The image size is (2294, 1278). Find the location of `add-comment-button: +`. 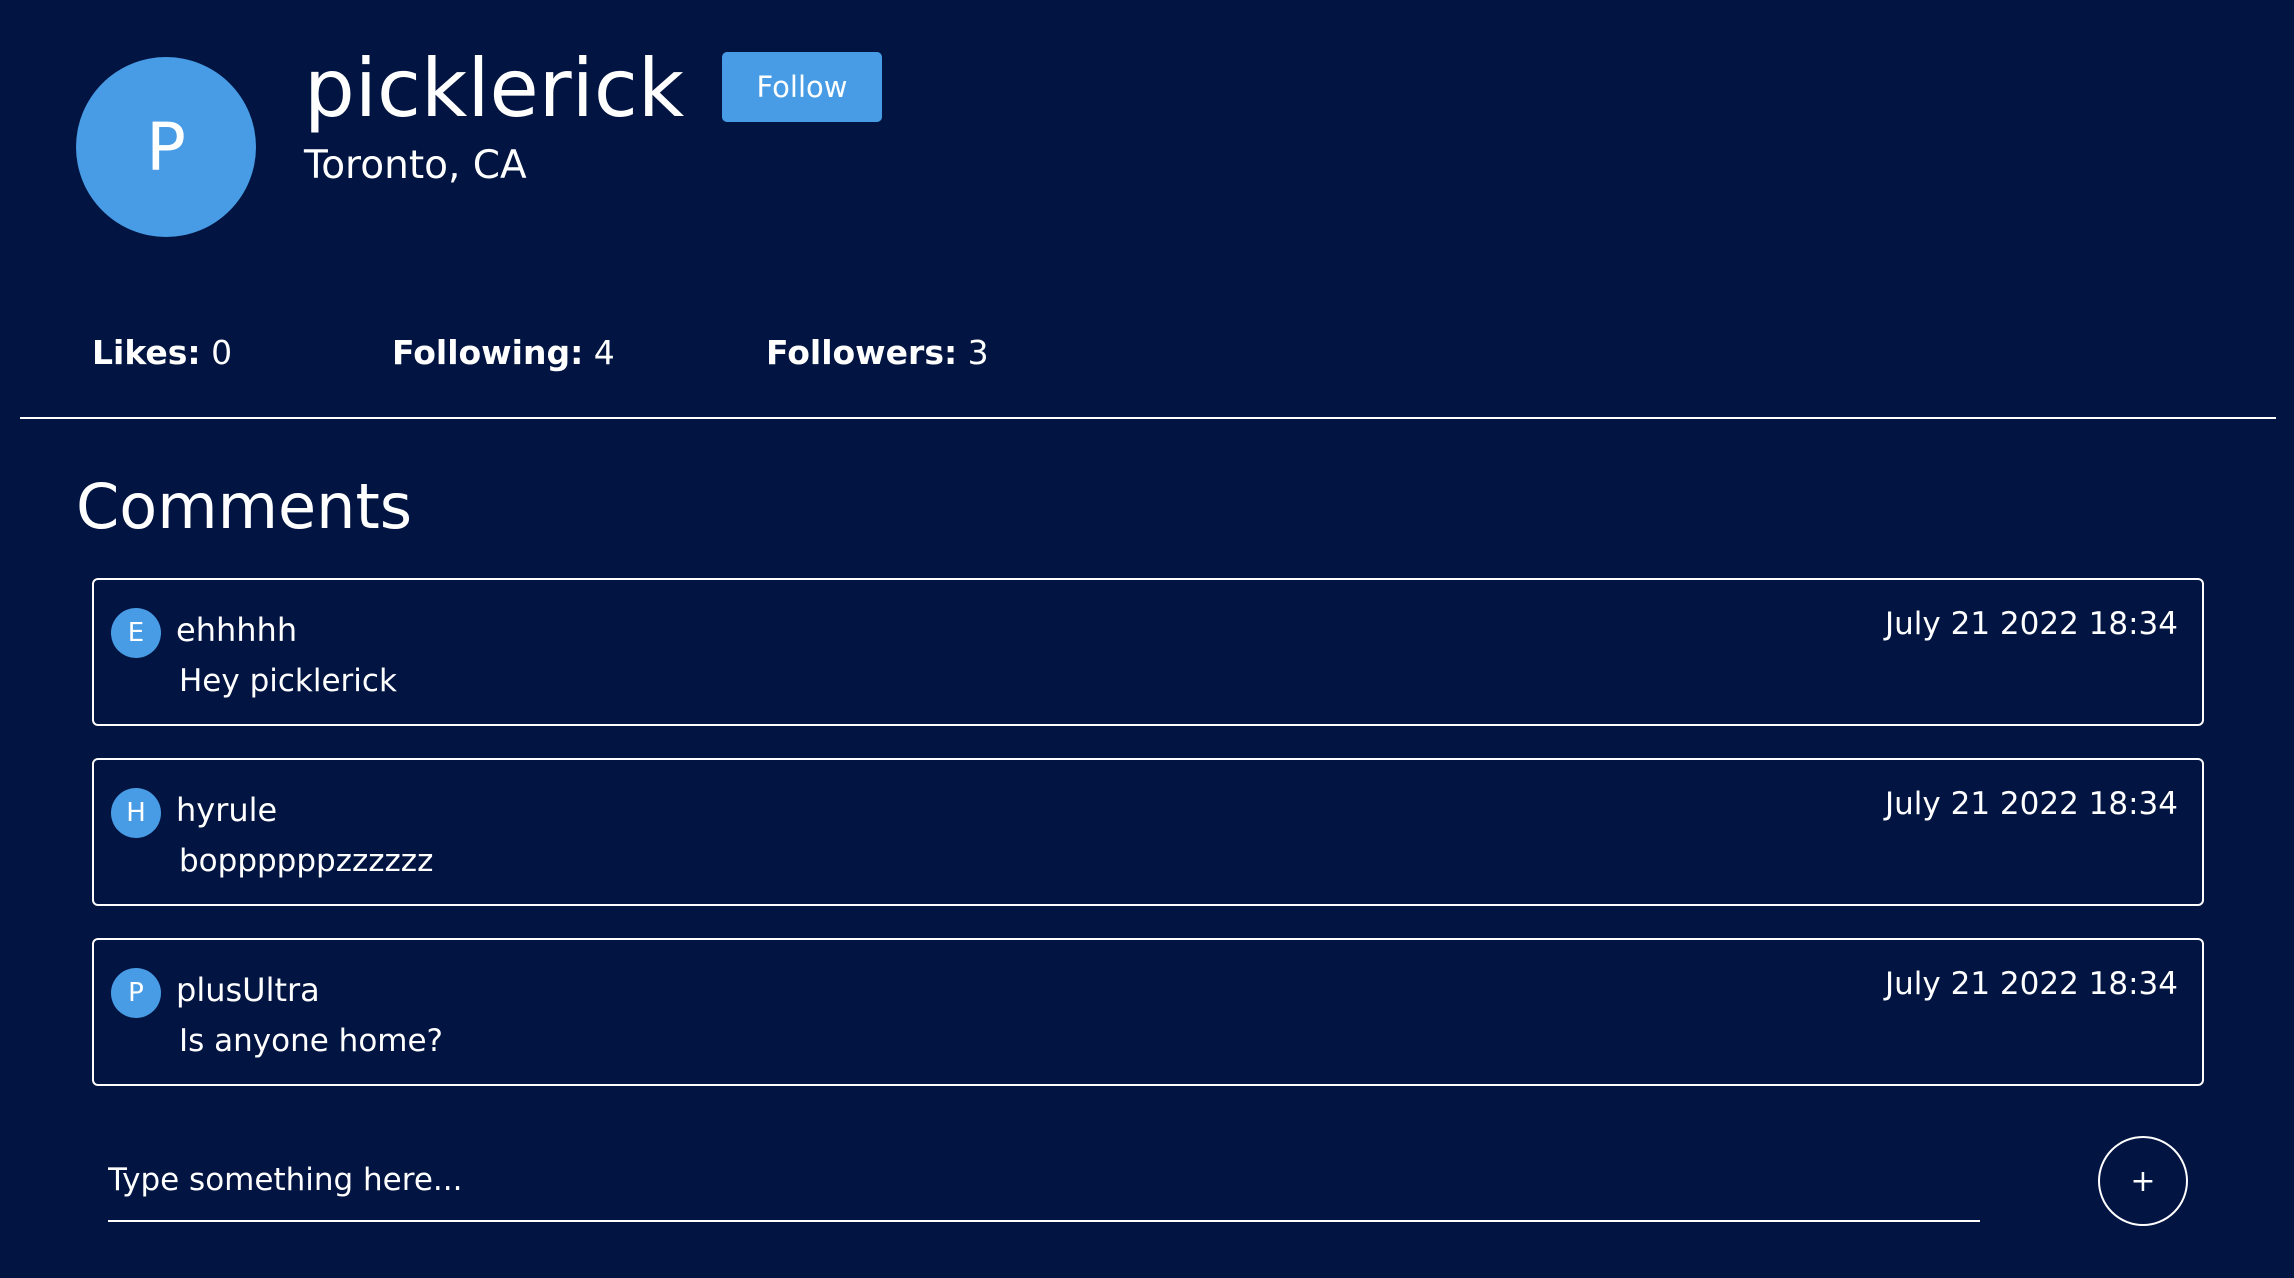

add-comment-button: + is located at coordinates (2143, 1181).